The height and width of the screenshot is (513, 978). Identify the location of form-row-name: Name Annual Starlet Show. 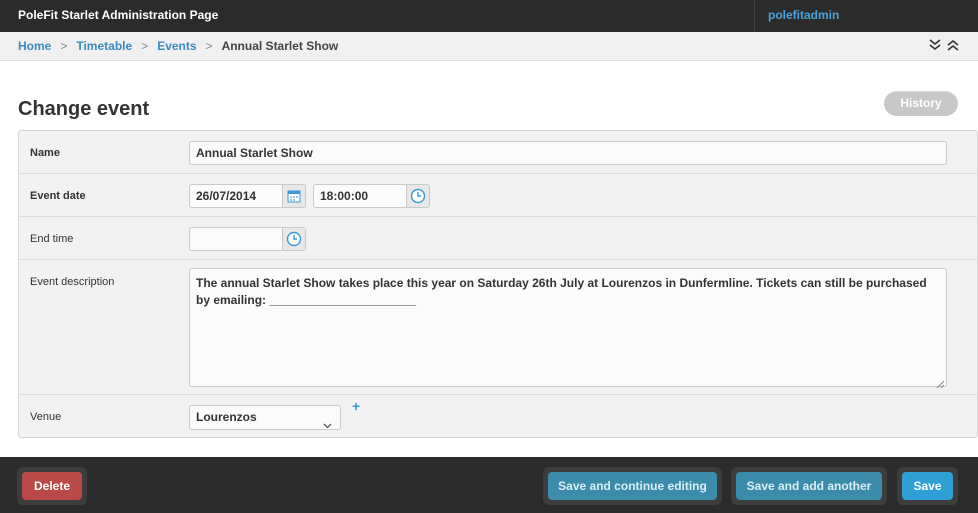
(498, 152).